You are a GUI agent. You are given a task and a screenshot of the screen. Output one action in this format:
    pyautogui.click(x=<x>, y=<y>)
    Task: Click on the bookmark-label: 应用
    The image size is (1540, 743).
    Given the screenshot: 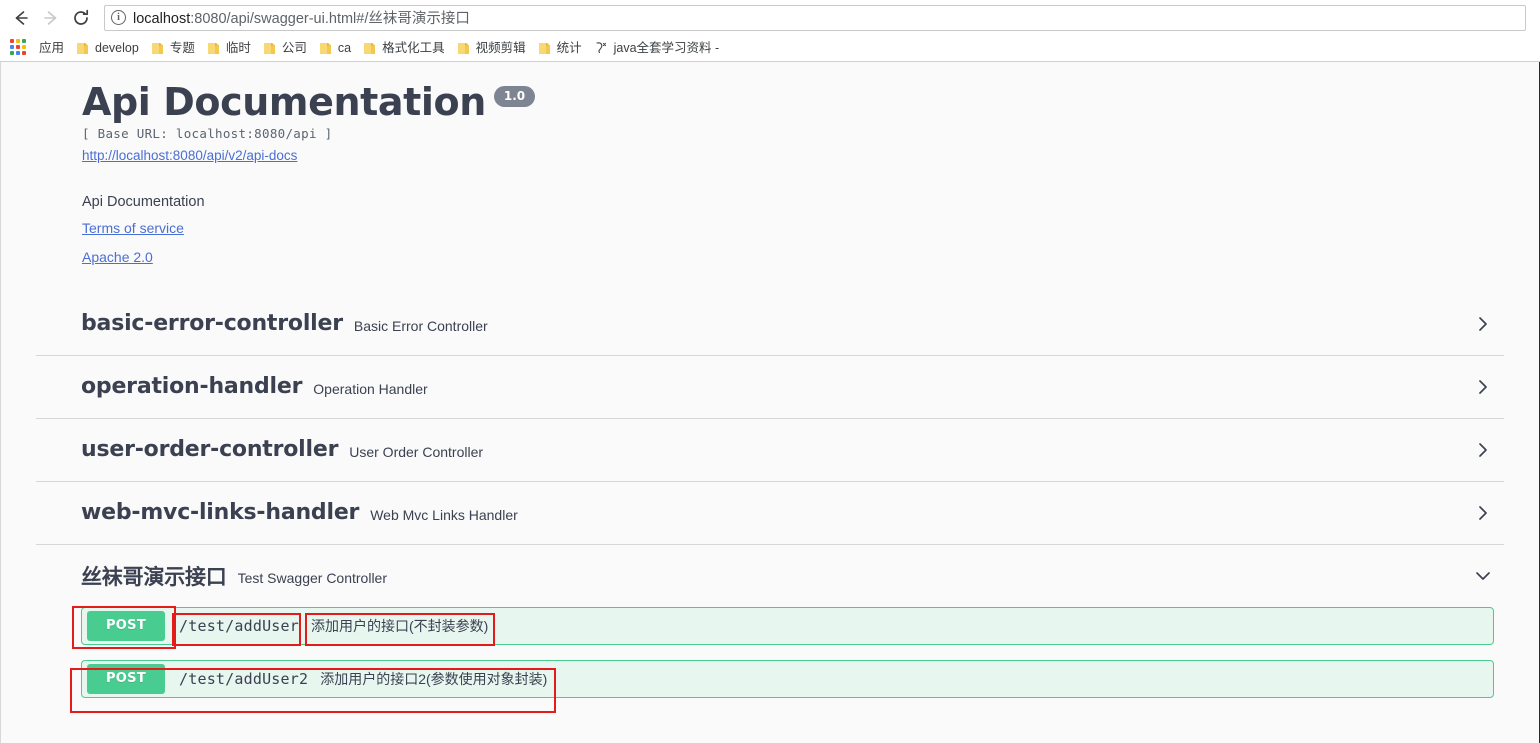 What is the action you would take?
    pyautogui.click(x=52, y=47)
    